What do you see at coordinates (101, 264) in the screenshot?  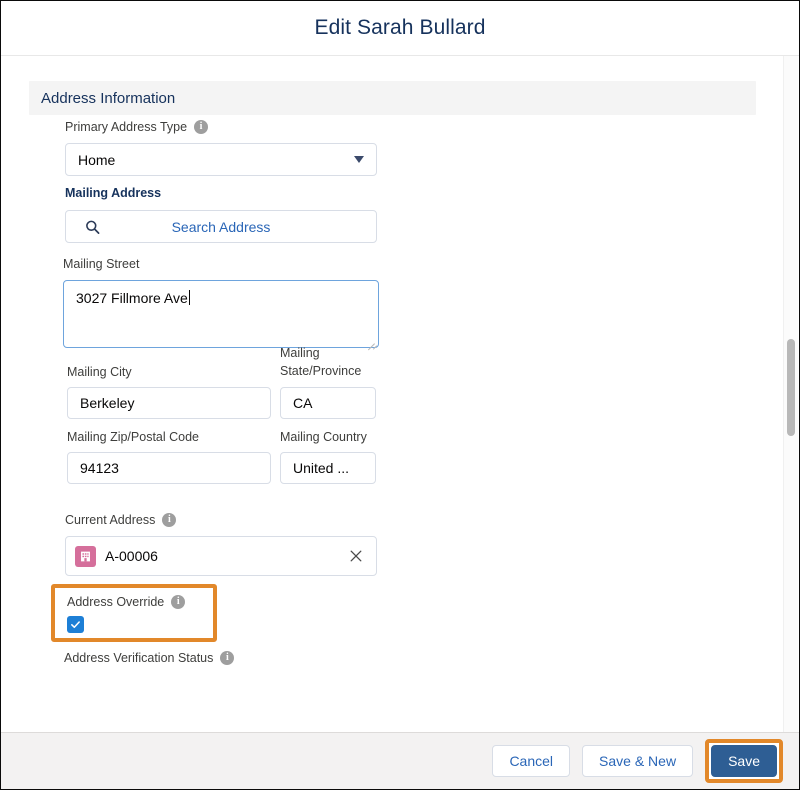 I see `mailing-street-label-text: Mailing Street` at bounding box center [101, 264].